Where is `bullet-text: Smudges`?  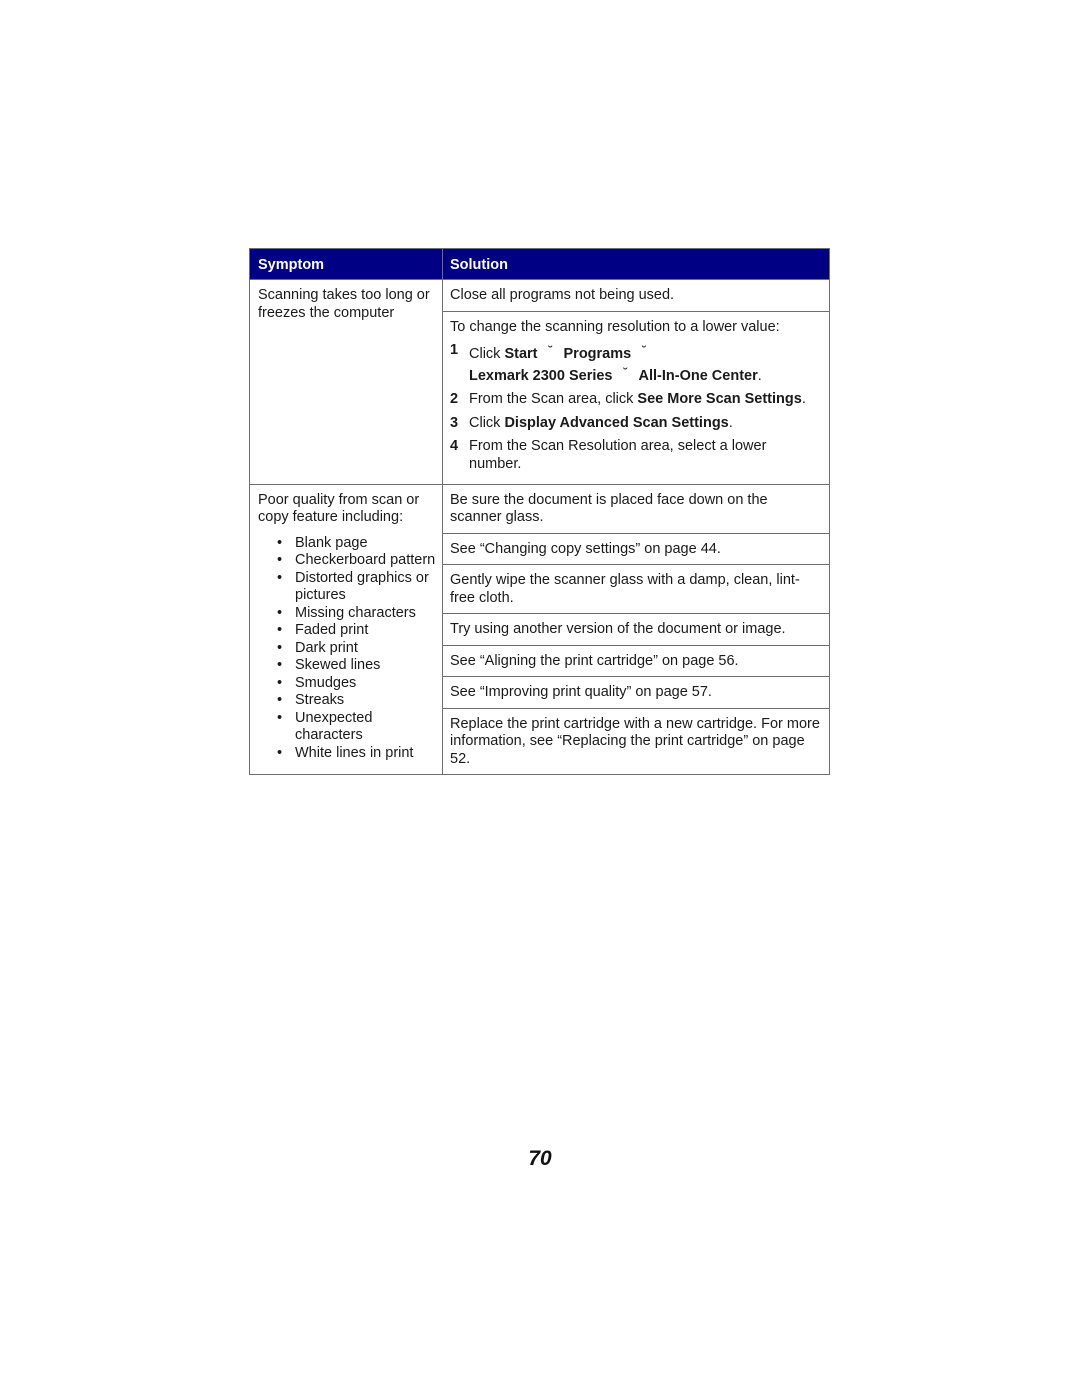
bullet-text: Smudges is located at coordinates (326, 682).